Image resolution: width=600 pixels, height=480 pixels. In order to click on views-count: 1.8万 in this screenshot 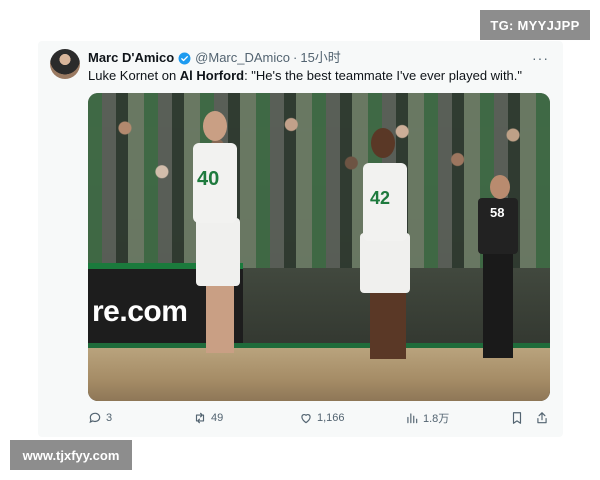, I will do `click(436, 419)`.